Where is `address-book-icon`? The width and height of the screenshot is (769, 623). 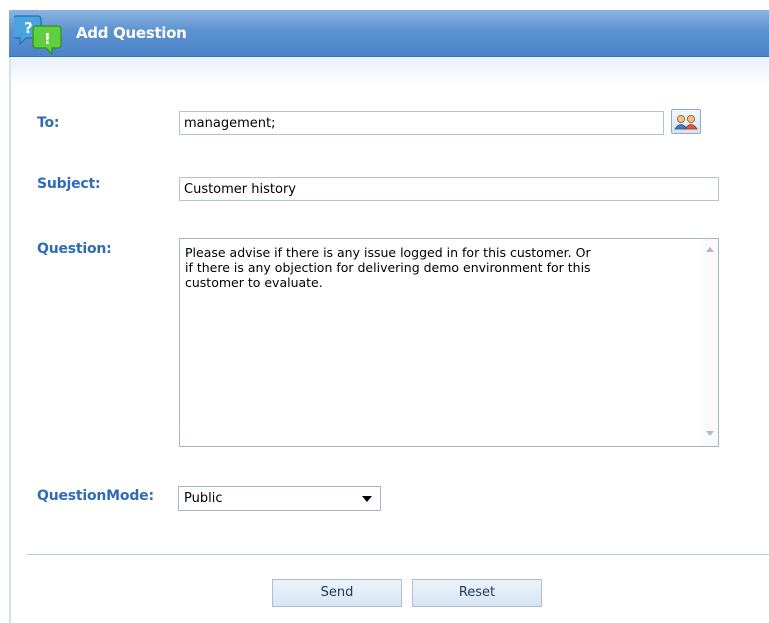 address-book-icon is located at coordinates (686, 122).